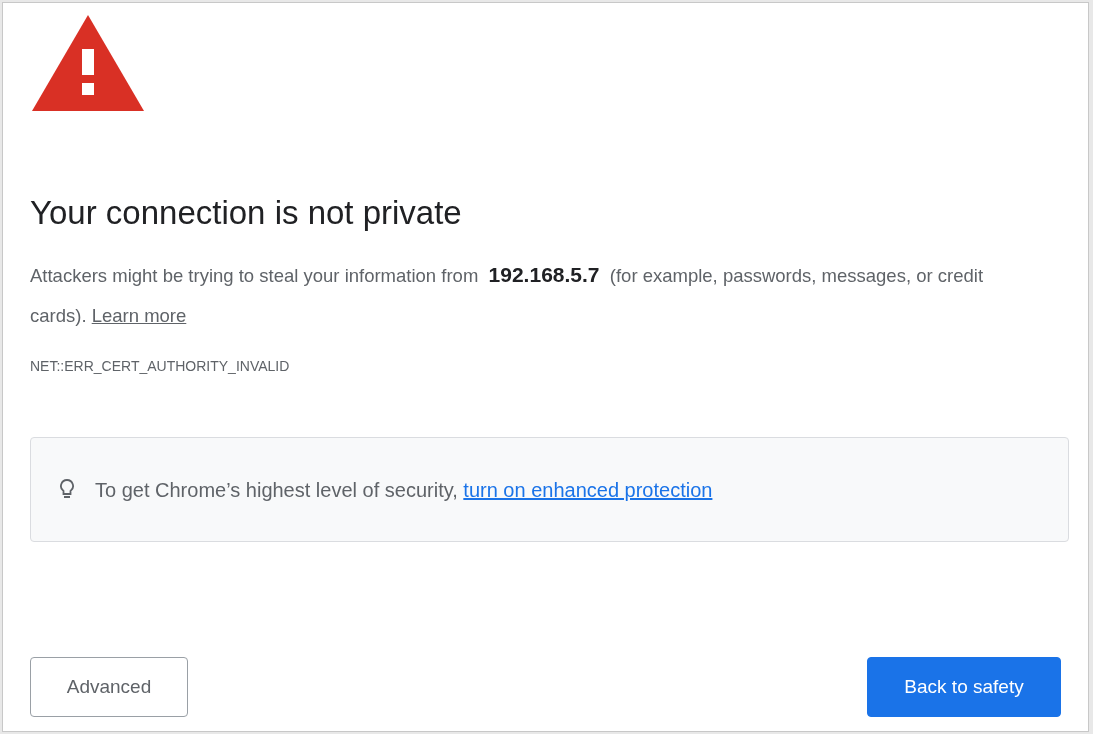 The width and height of the screenshot is (1093, 734). I want to click on warning-message: Attackers might be trying to steal your information from 192.168.5.7 (for example, passwords, messages, or credit cards). Learn more, so click(507, 295).